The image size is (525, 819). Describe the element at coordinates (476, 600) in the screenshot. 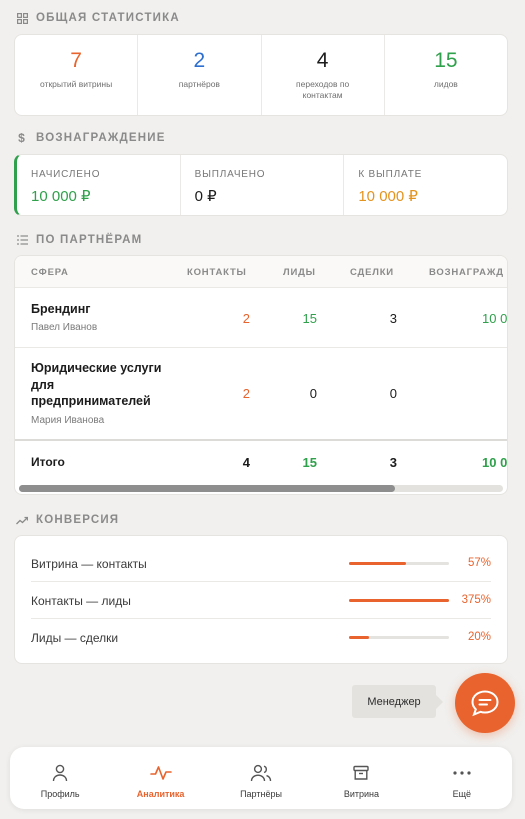

I see `conversion-percent: 375%` at that location.